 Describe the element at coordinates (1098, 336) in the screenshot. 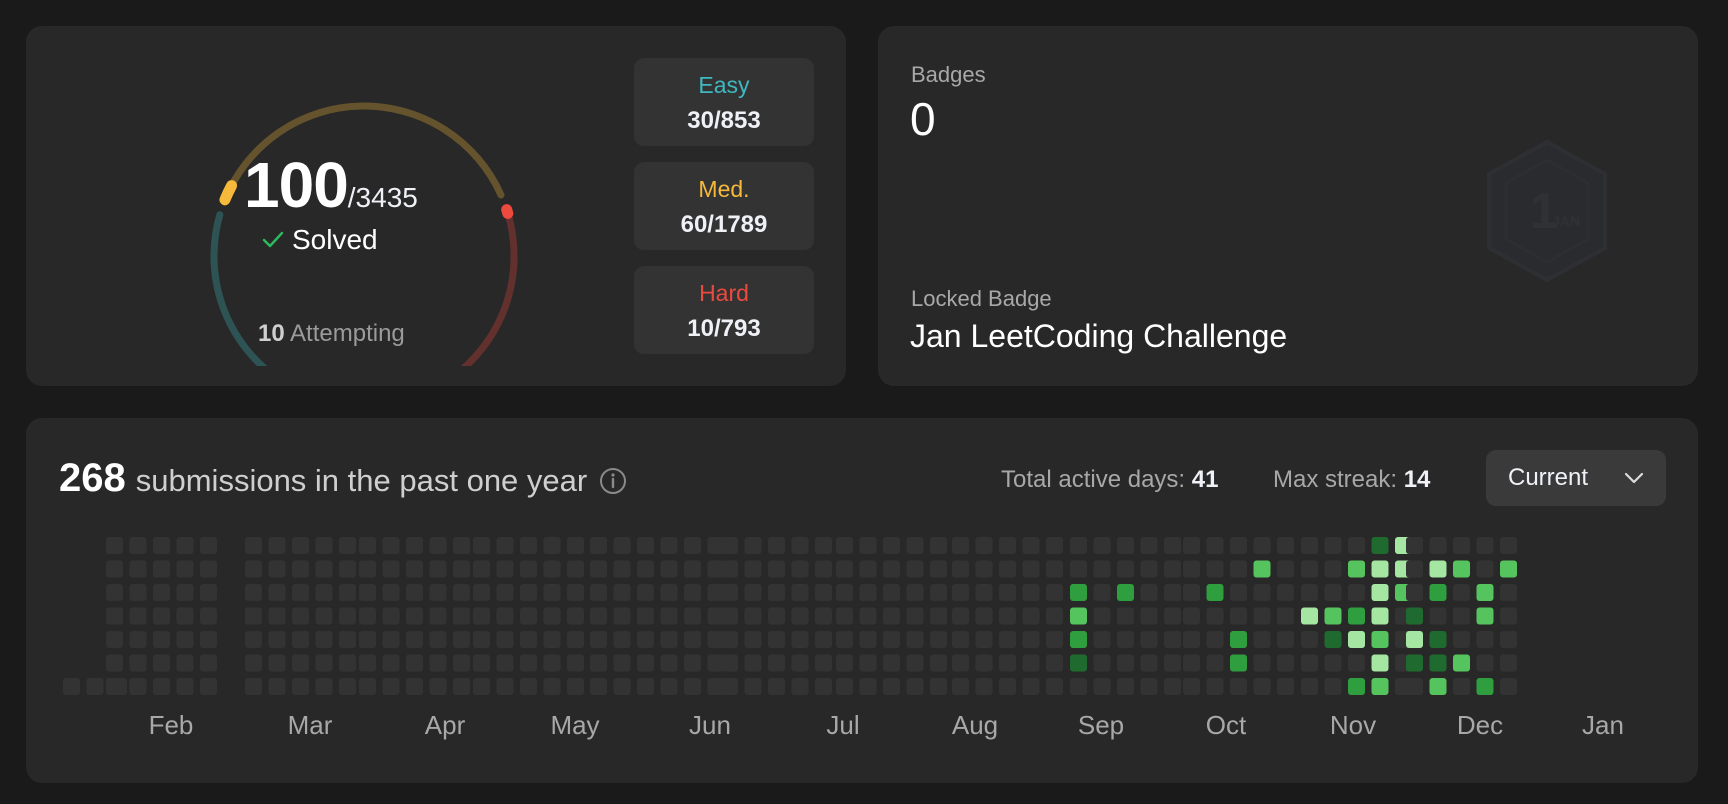

I see `locked-badge-name: Jan LeetCoding Challenge` at that location.